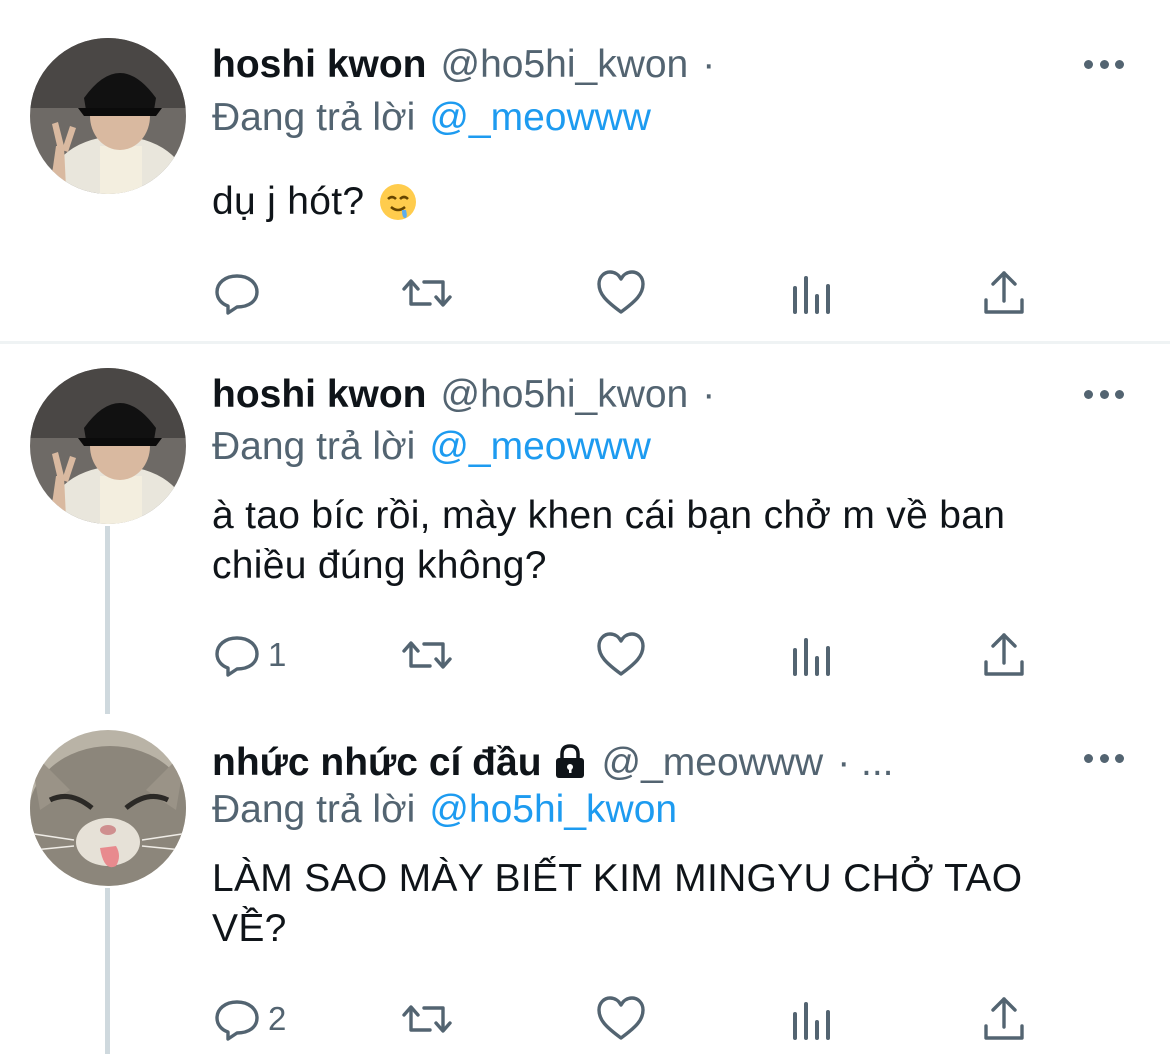 Image resolution: width=1170 pixels, height=1054 pixels. Describe the element at coordinates (553, 809) in the screenshot. I see `reply-to-handle: @ho5hi_kwon` at that location.